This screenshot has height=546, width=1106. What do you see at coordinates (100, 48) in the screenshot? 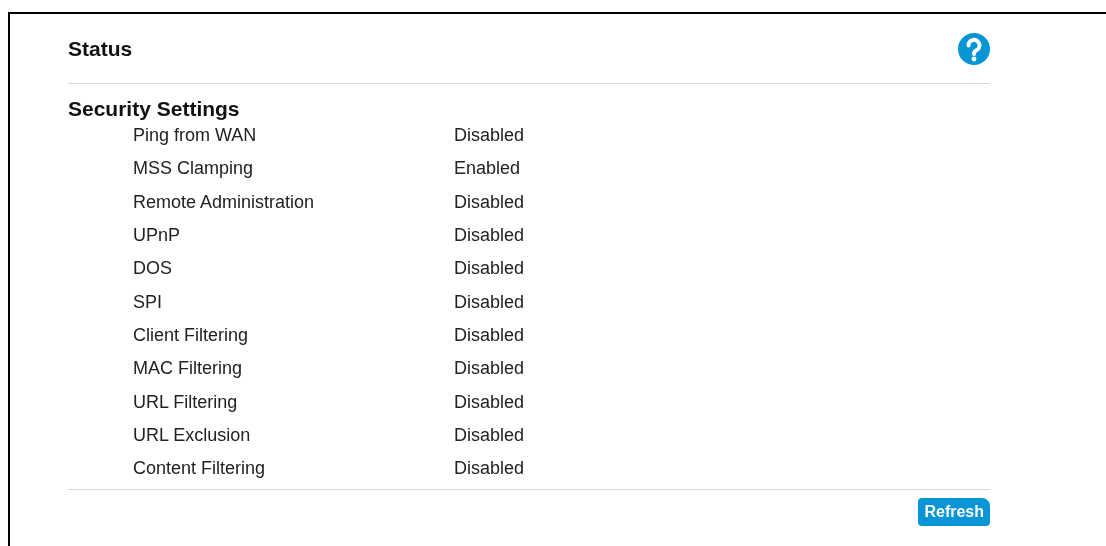
I see `page-title: Status` at bounding box center [100, 48].